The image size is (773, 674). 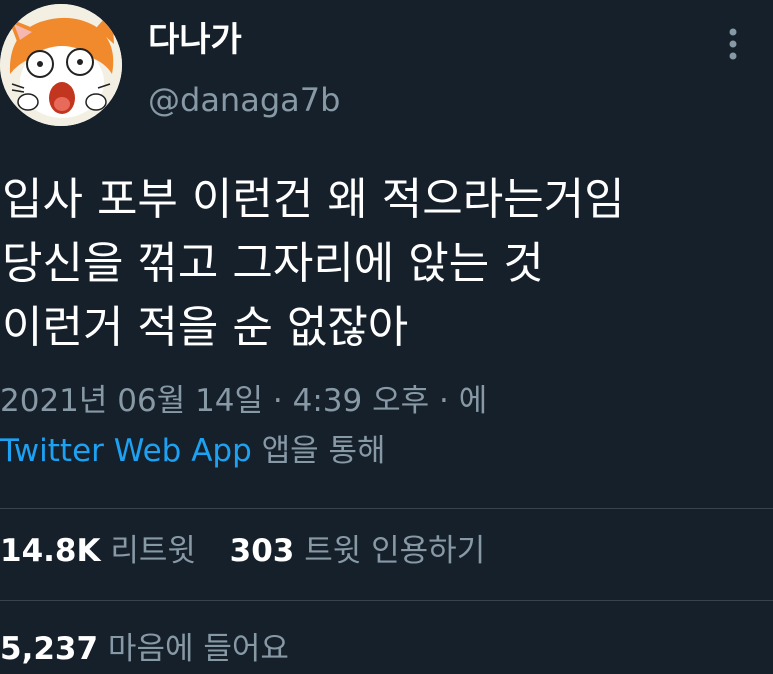 What do you see at coordinates (103, 551) in the screenshot?
I see `retweets-stat: 14.8K 리트윗` at bounding box center [103, 551].